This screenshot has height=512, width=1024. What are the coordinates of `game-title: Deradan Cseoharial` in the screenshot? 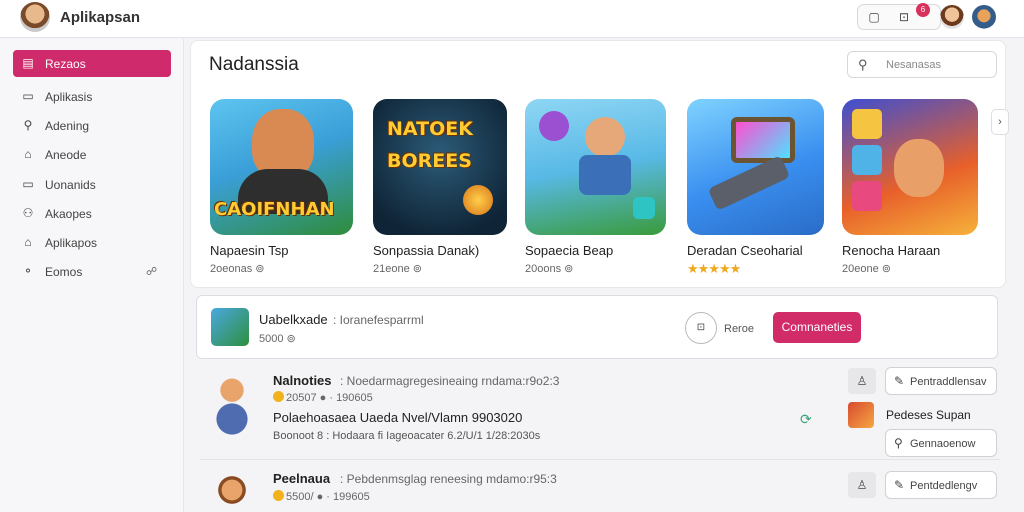 It's located at (745, 250).